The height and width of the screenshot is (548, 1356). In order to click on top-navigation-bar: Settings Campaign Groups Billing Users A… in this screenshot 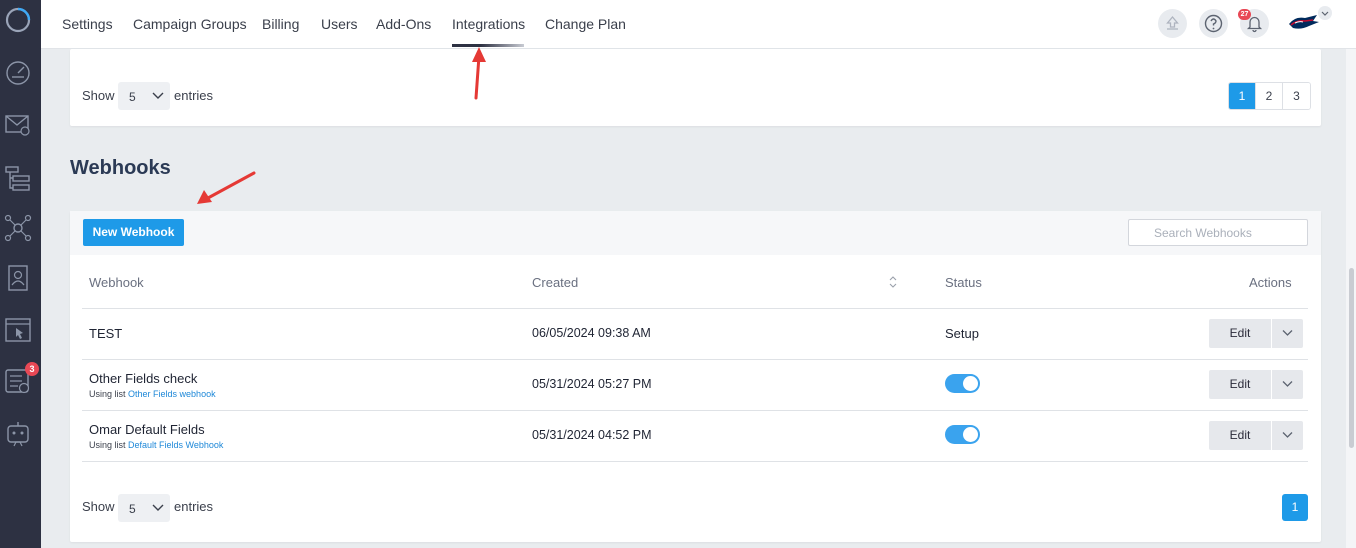, I will do `click(698, 24)`.